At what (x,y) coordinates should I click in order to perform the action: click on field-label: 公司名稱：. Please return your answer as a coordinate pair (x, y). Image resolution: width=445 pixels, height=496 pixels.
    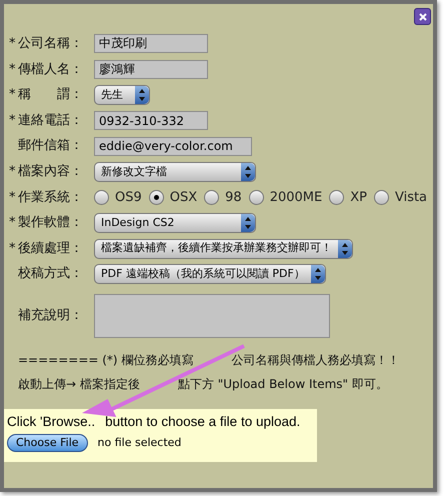
    Looking at the image, I should click on (50, 44).